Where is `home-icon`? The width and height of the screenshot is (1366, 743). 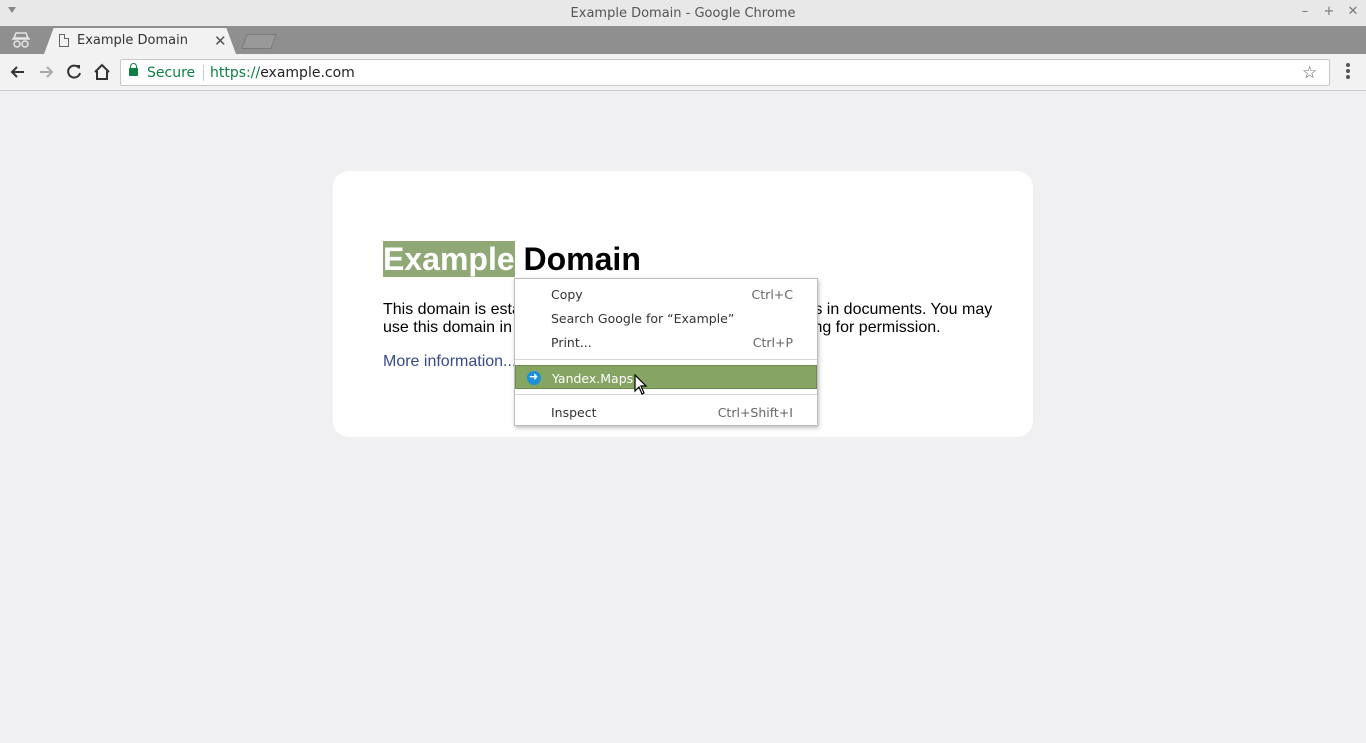 home-icon is located at coordinates (102, 72).